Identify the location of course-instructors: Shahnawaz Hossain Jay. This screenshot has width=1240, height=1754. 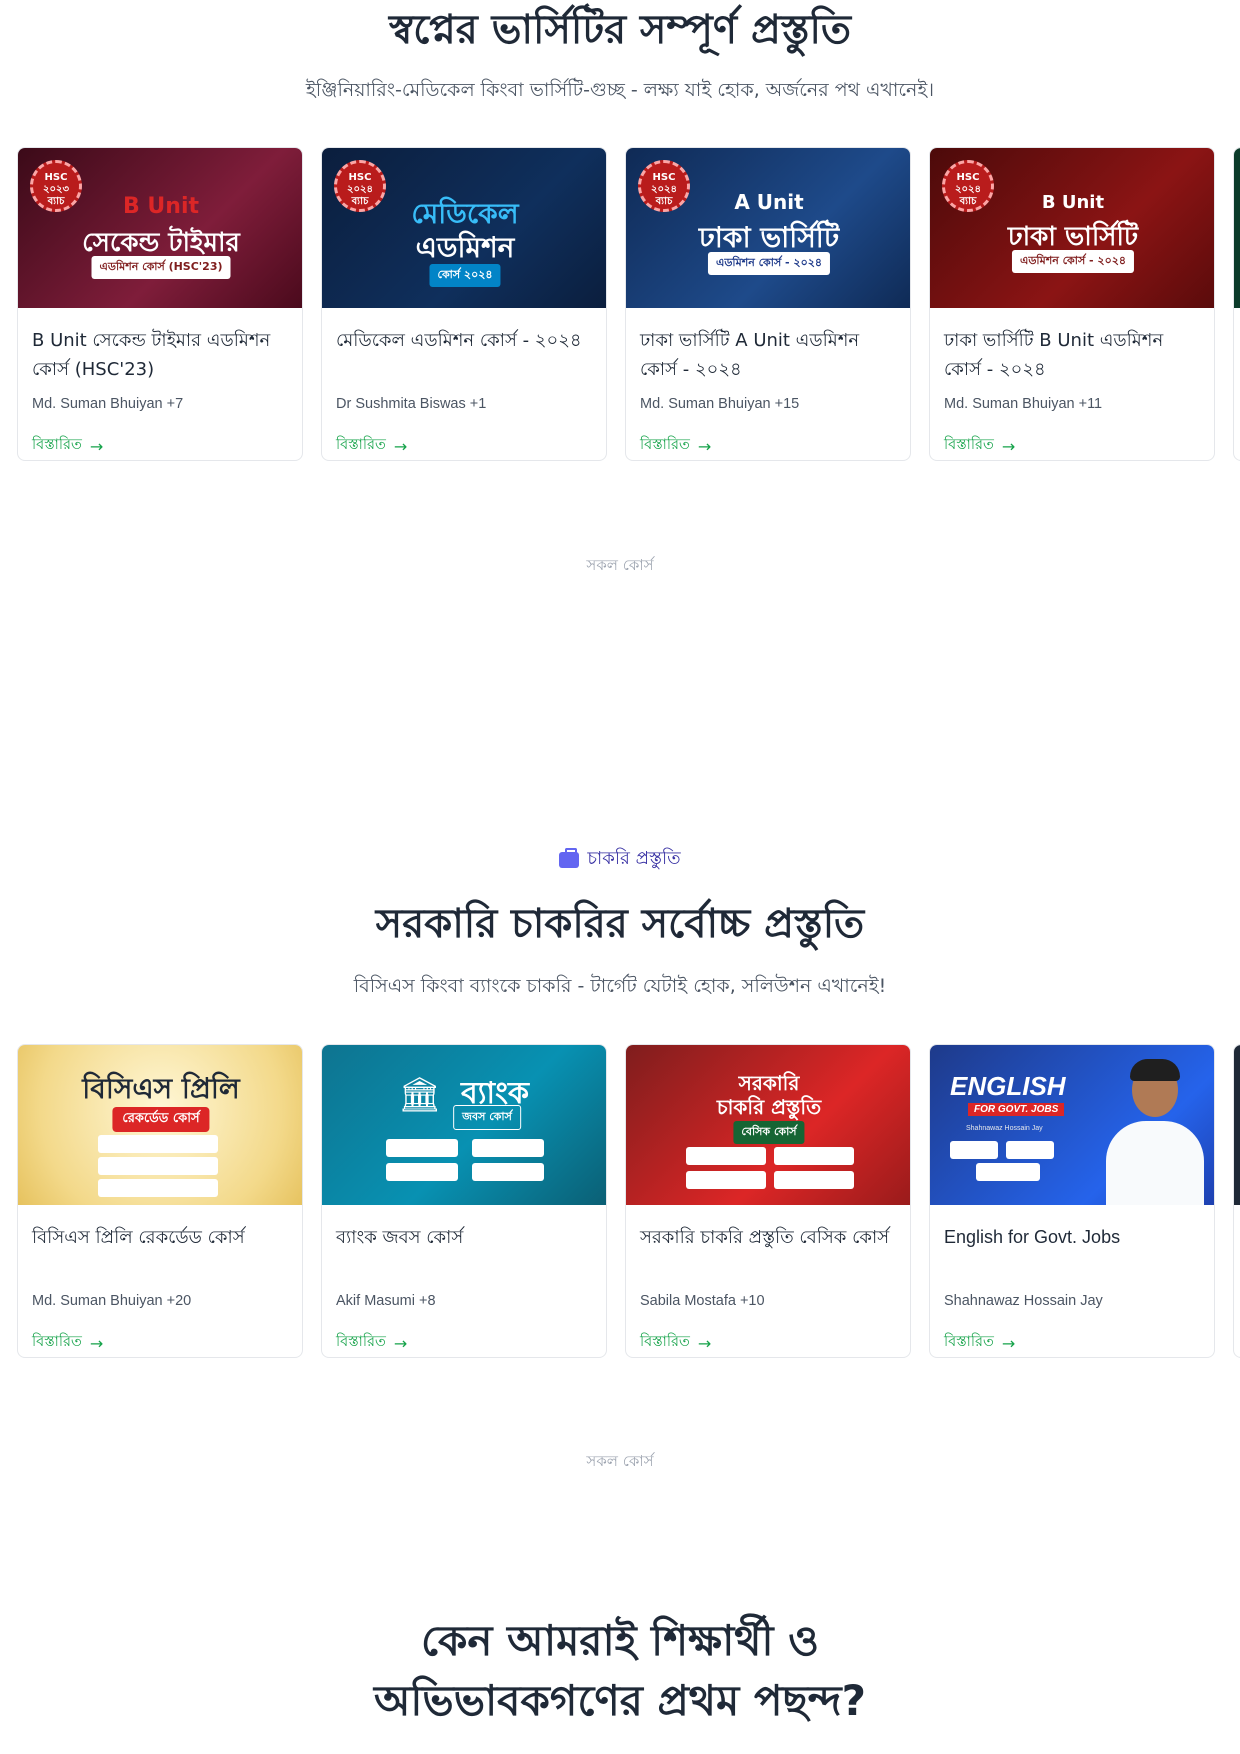
(1023, 1301).